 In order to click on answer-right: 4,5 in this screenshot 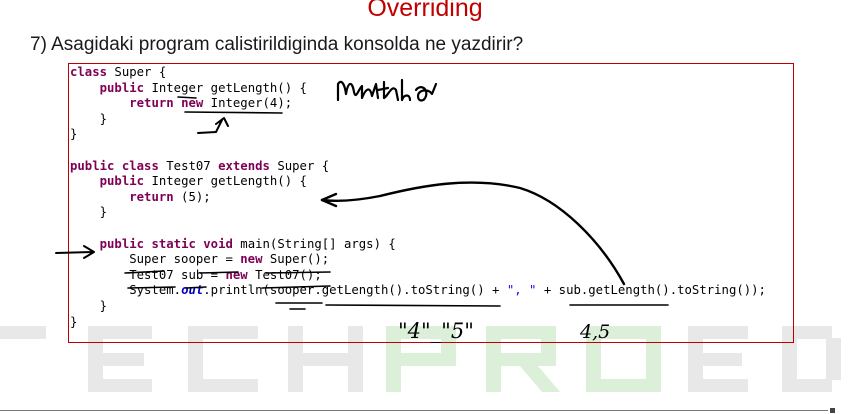, I will do `click(594, 332)`.